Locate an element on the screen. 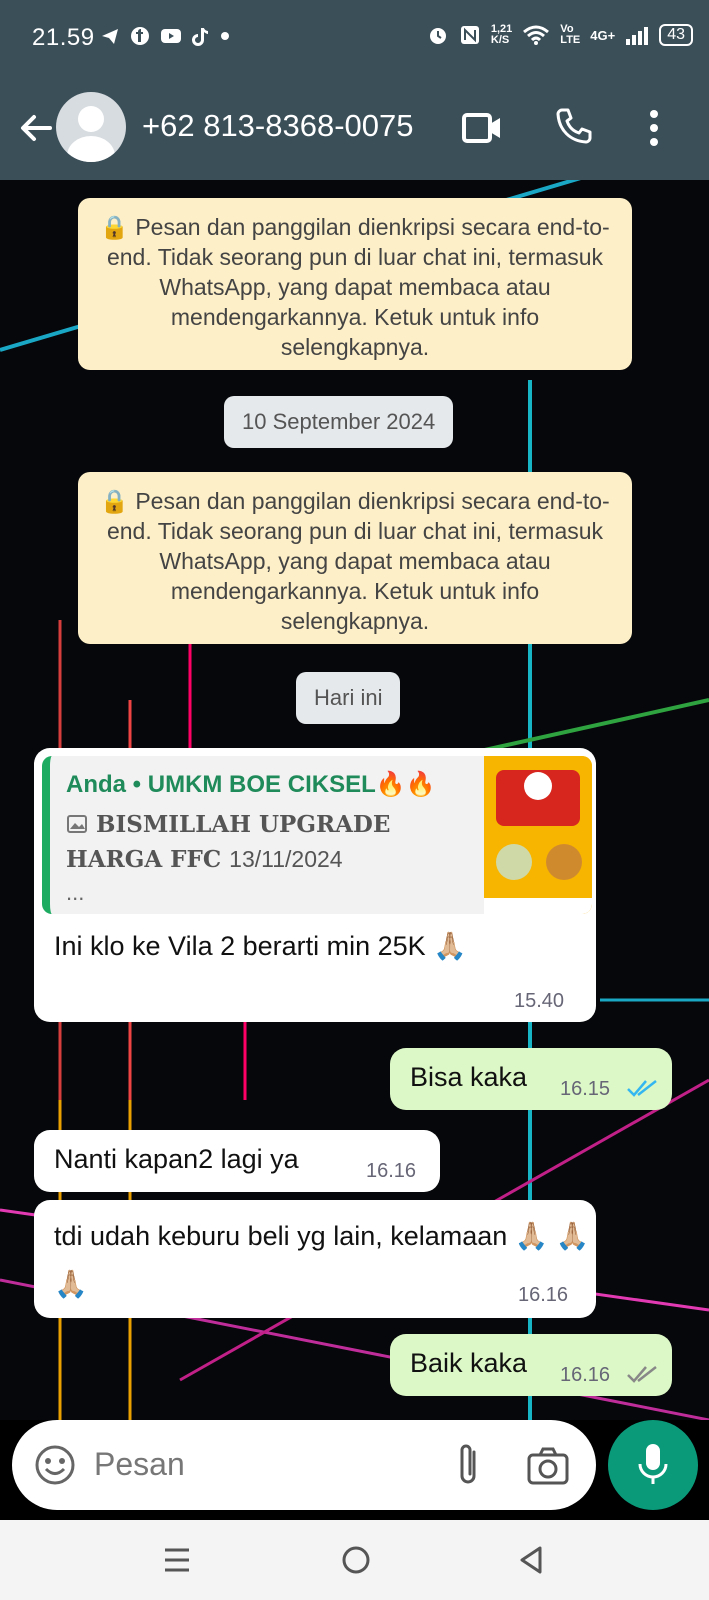 This screenshot has width=709, height=1600. alarm-icon is located at coordinates (437, 36).